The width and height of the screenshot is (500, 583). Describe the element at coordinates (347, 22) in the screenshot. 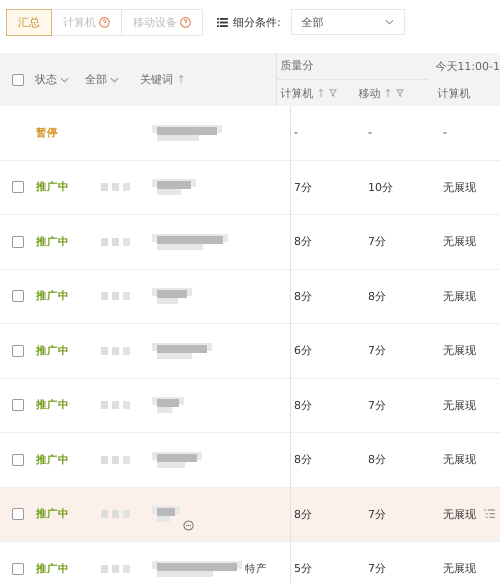

I see `filter-select: 全部` at that location.